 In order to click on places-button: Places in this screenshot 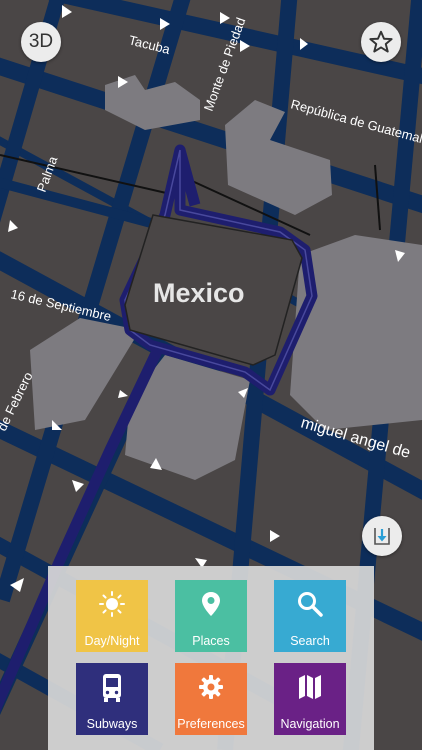, I will do `click(211, 616)`.